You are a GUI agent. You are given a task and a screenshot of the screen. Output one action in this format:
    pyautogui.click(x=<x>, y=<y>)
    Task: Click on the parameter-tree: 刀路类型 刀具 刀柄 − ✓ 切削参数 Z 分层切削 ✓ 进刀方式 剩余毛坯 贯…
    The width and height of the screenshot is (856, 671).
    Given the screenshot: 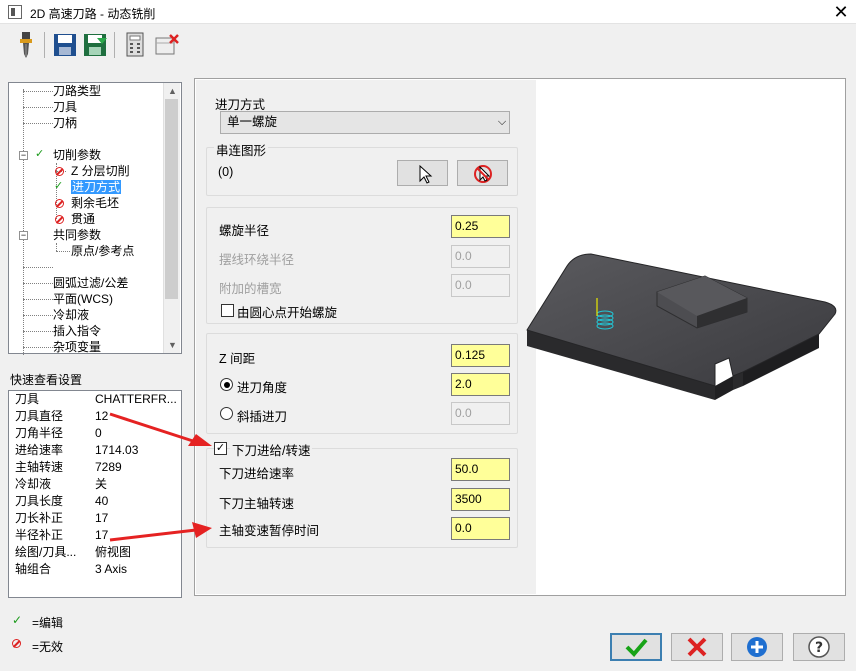 What is the action you would take?
    pyautogui.click(x=95, y=218)
    